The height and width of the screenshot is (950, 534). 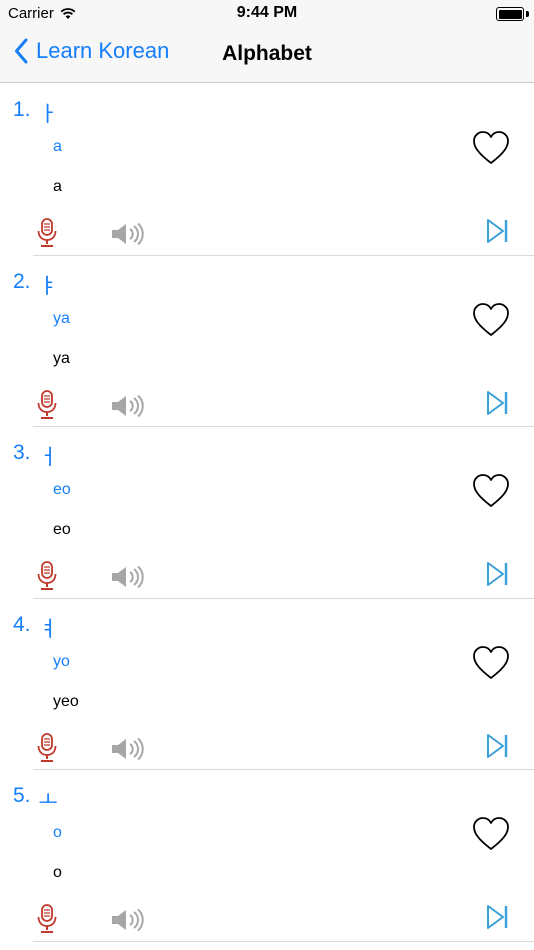 I want to click on letter-heading: 4. ㅕ, so click(x=35, y=628).